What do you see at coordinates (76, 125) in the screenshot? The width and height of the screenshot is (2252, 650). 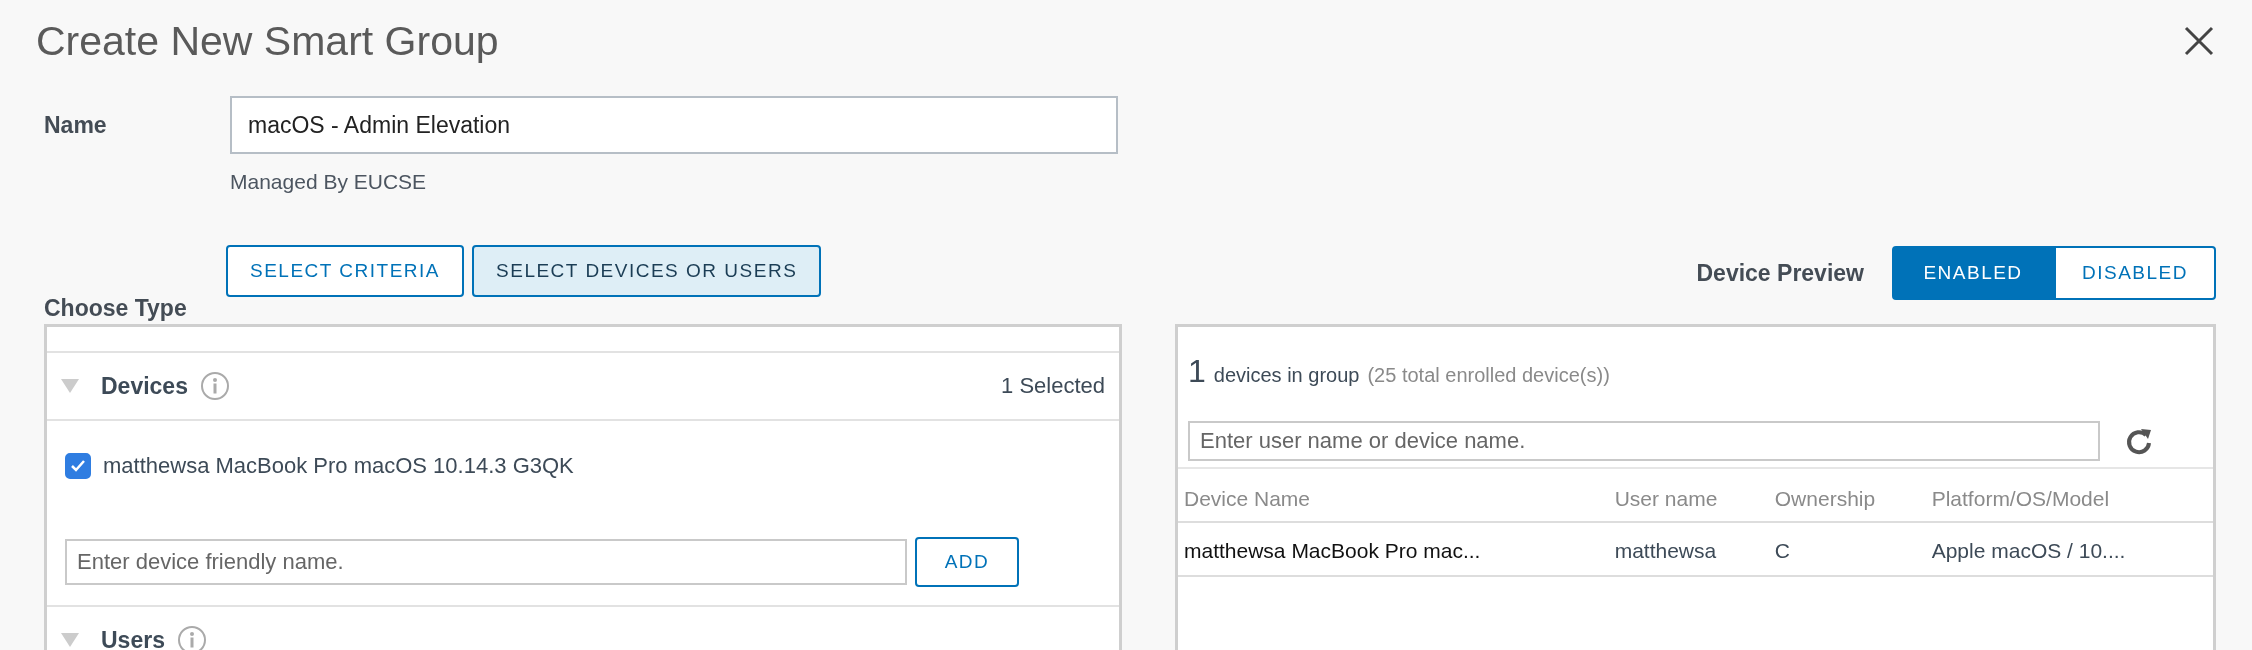 I see `name-label: Name` at bounding box center [76, 125].